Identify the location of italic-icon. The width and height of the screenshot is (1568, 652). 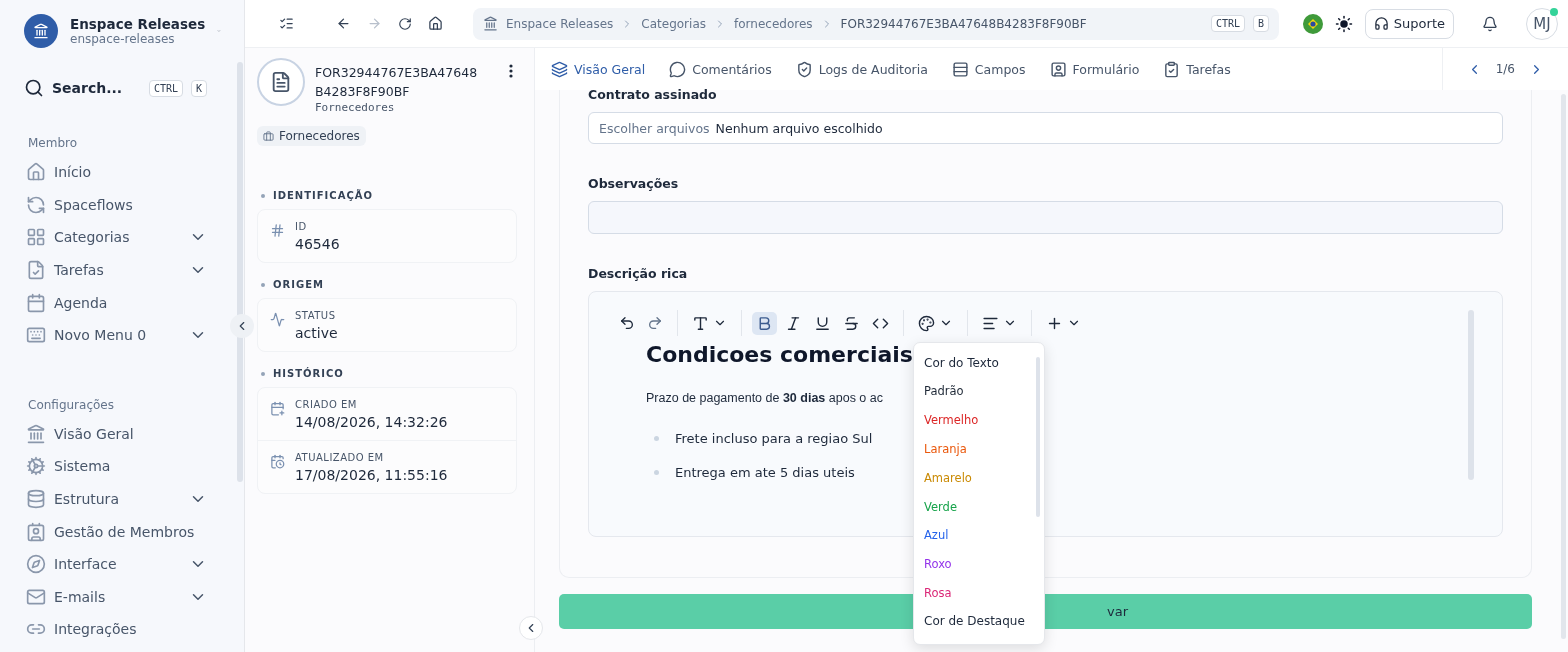
(793, 323).